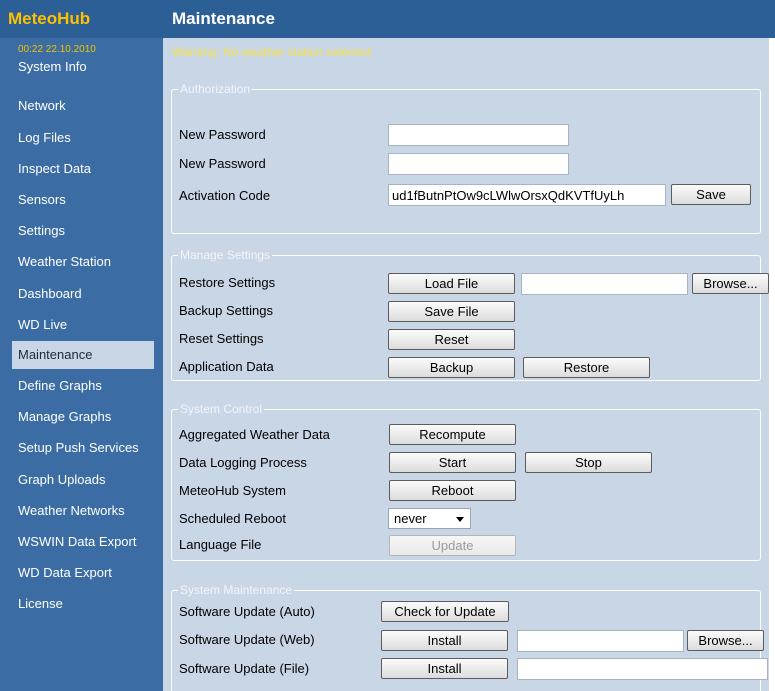 The image size is (775, 691). What do you see at coordinates (83, 480) in the screenshot?
I see `sidebar-item-graph-uploads: Graph Uploads` at bounding box center [83, 480].